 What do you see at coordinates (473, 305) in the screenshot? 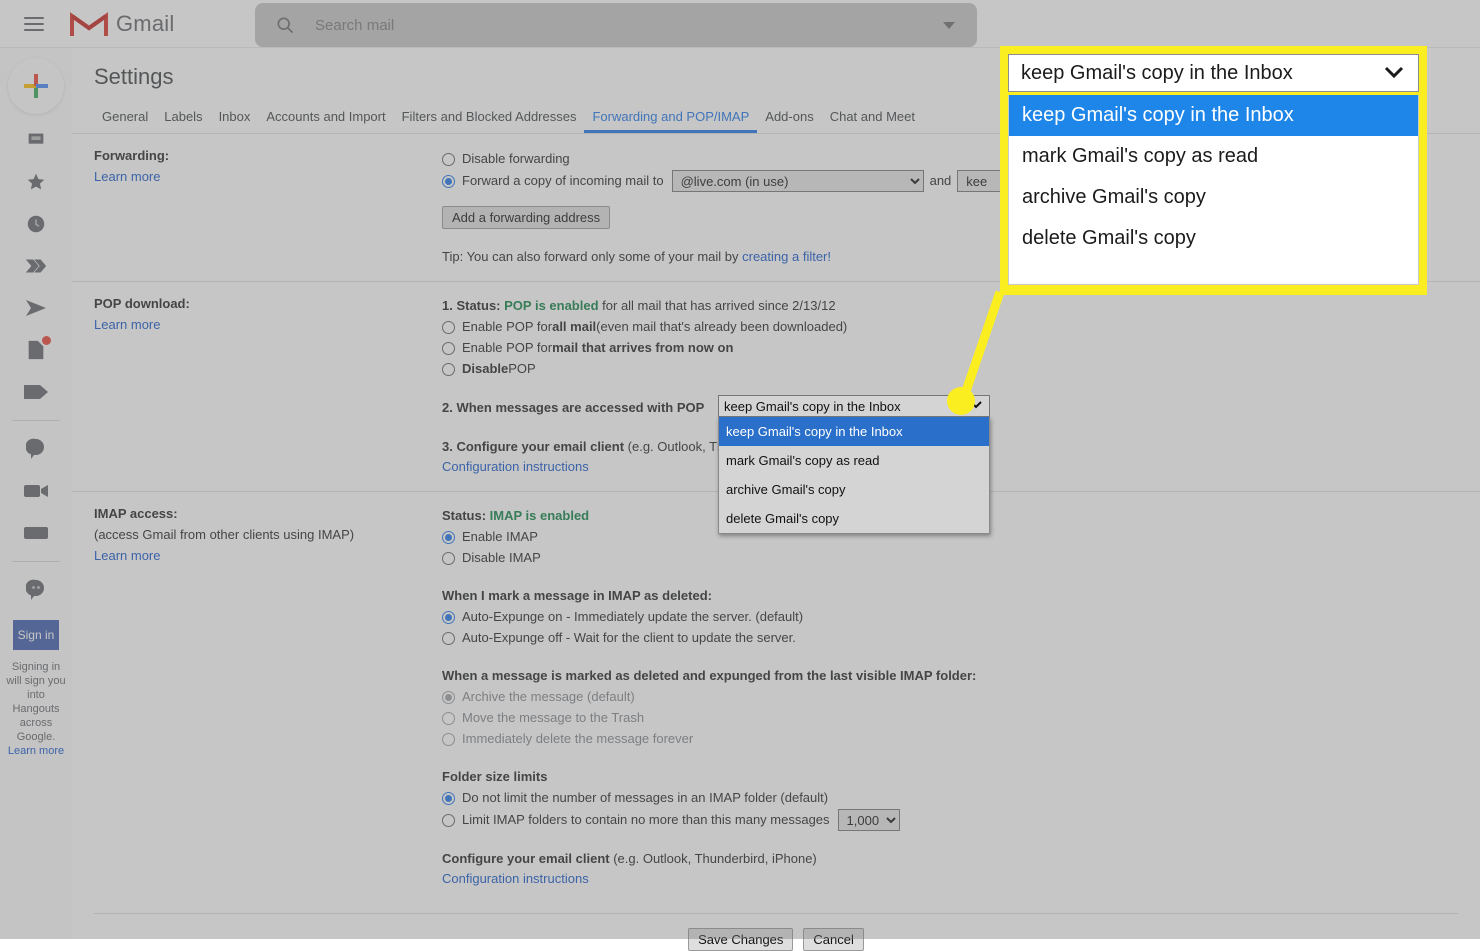
I see `pop-status-prefix: 1. Status:` at bounding box center [473, 305].